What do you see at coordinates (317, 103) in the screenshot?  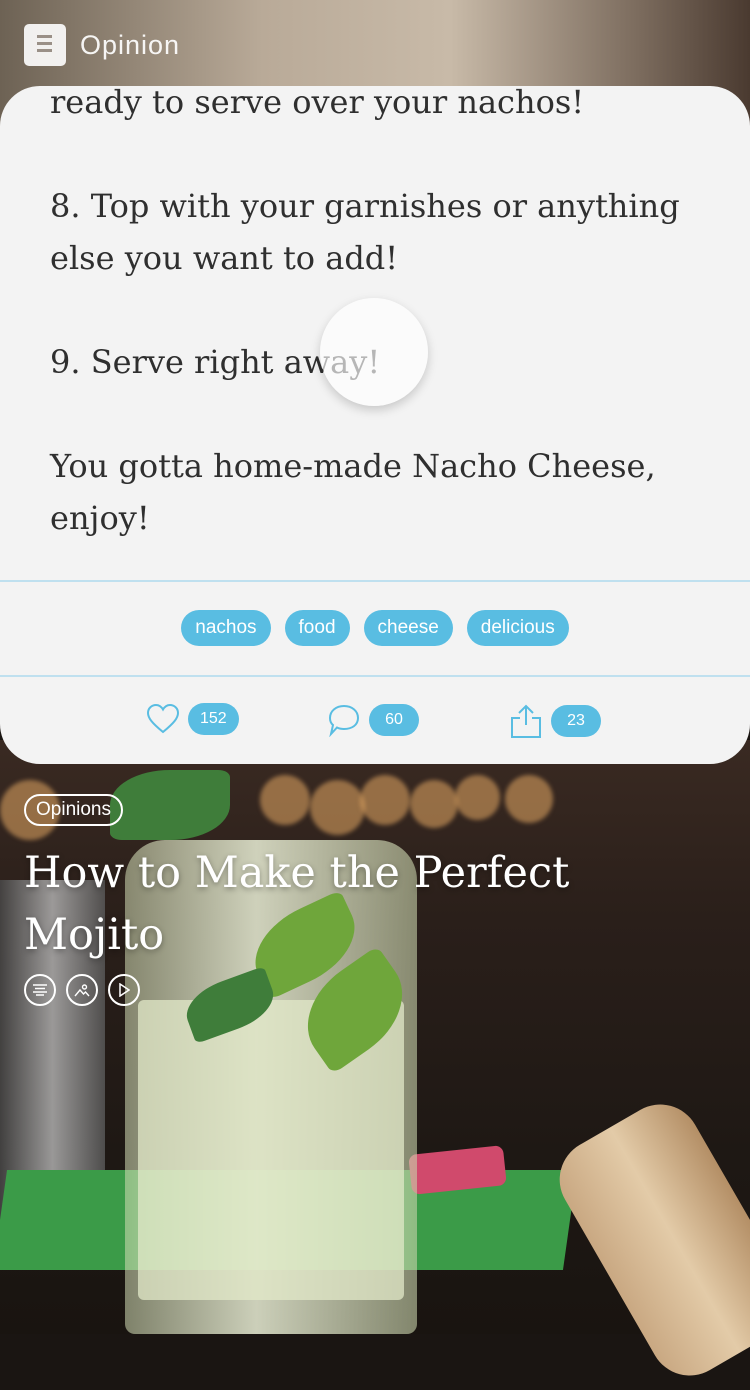 I see `article-paragraph: ready to serve over your nachos!` at bounding box center [317, 103].